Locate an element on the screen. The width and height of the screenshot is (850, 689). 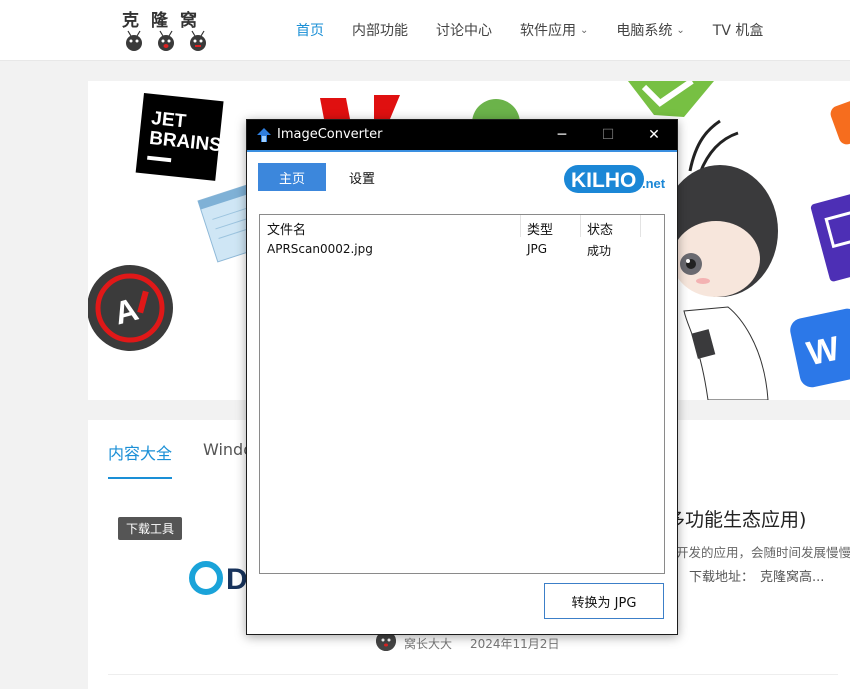
site-header: 克隆窝 首页 内部功能 讨论中心 软件应用 ⌄ 电脑系统 ⌄ TV 机盒 is located at coordinates (425, 30).